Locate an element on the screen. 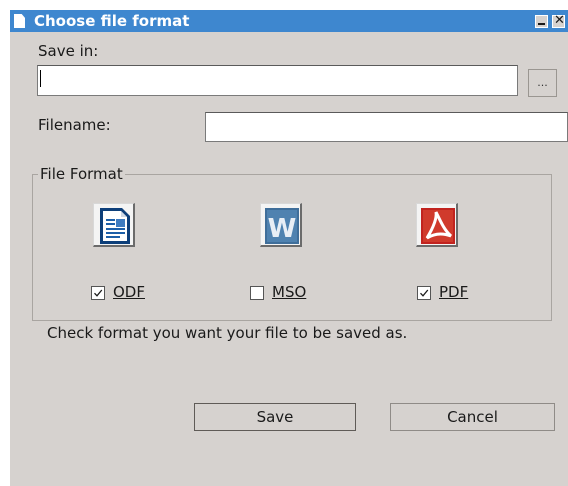 The image size is (568, 486). save-in-input is located at coordinates (277, 80).